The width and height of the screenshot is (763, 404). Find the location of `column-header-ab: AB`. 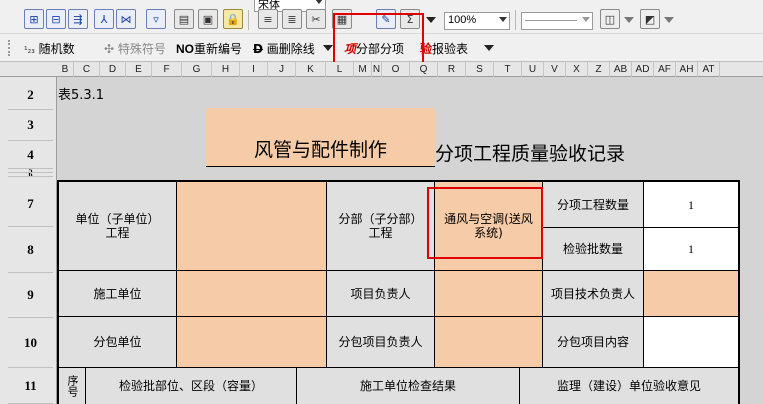

column-header-ab: AB is located at coordinates (621, 69).